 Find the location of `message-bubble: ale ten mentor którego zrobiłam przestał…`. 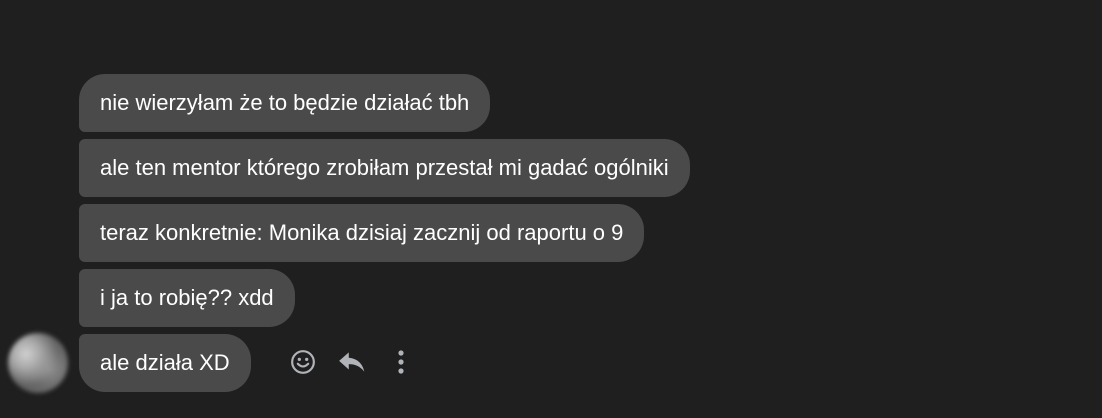

message-bubble: ale ten mentor którego zrobiłam przestał… is located at coordinates (384, 168).